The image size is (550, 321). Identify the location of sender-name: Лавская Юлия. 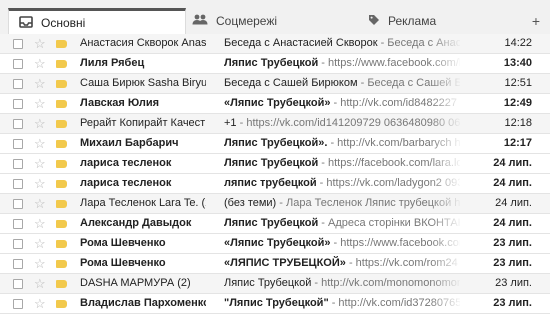
(120, 103).